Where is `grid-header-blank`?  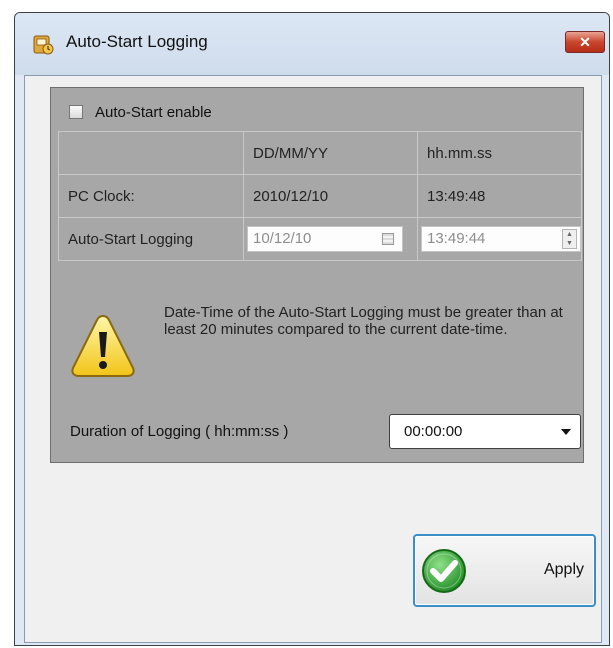
grid-header-blank is located at coordinates (151, 153).